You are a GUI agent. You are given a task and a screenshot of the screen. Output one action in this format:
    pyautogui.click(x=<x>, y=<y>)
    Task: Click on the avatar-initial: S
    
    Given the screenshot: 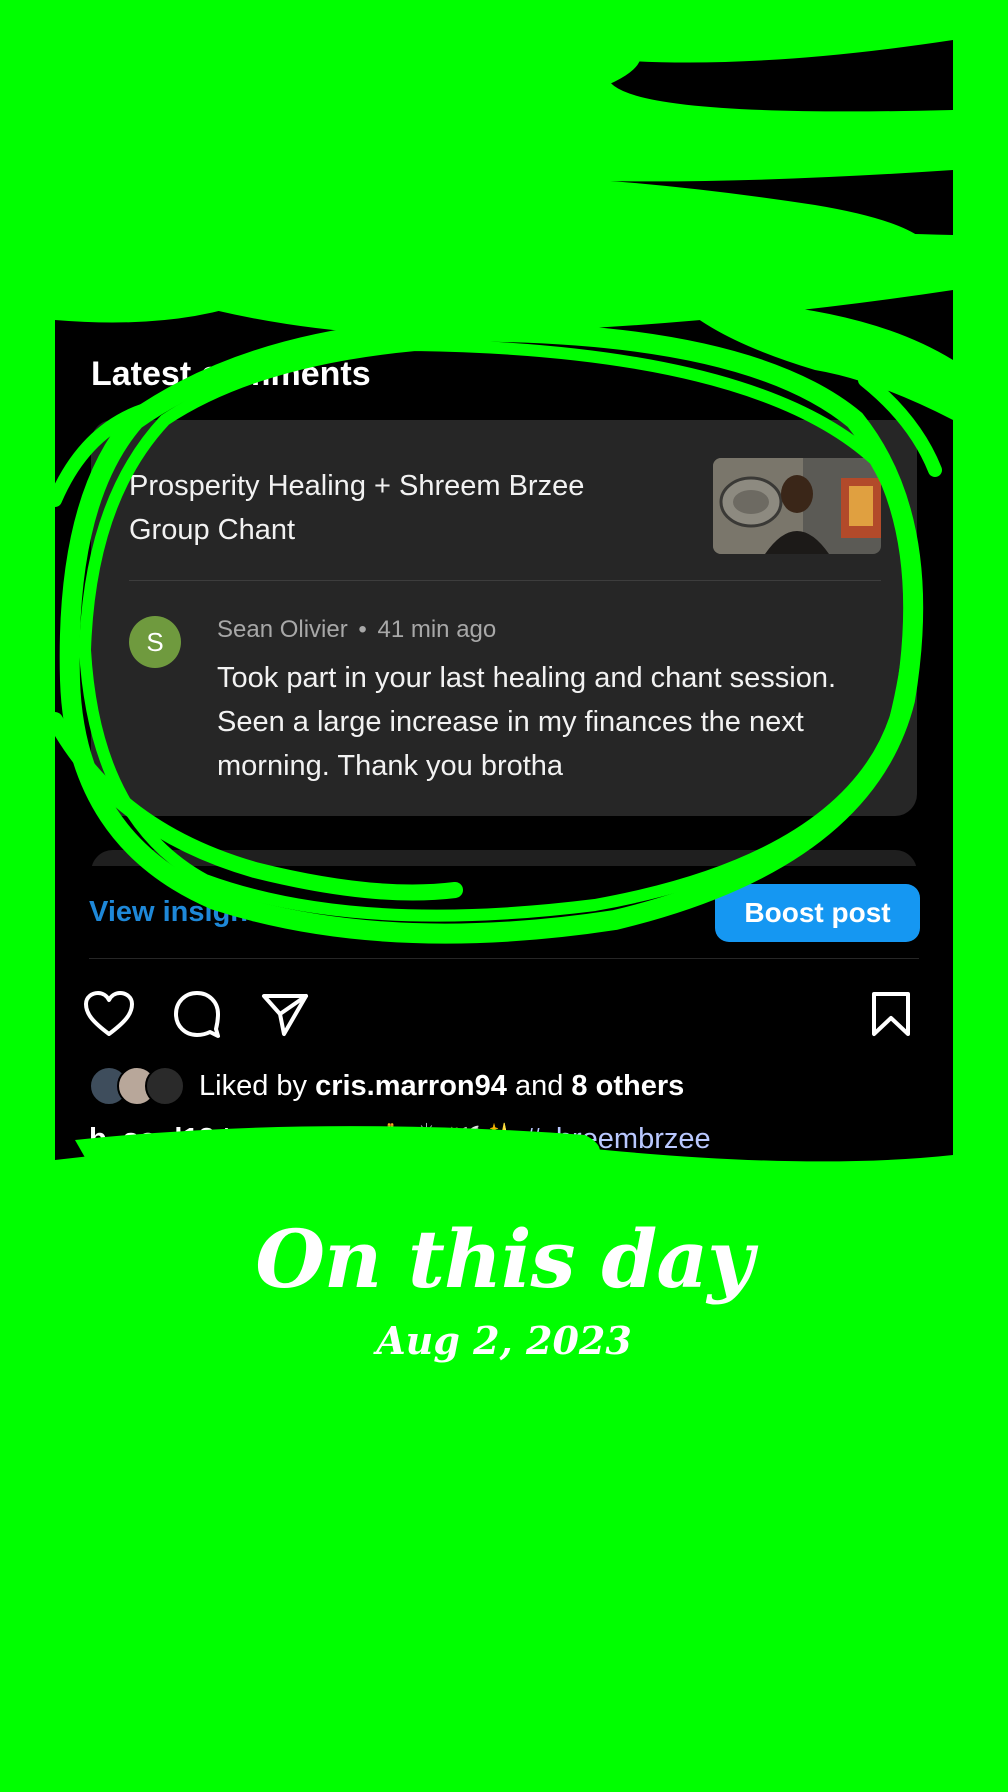 What is the action you would take?
    pyautogui.click(x=155, y=641)
    